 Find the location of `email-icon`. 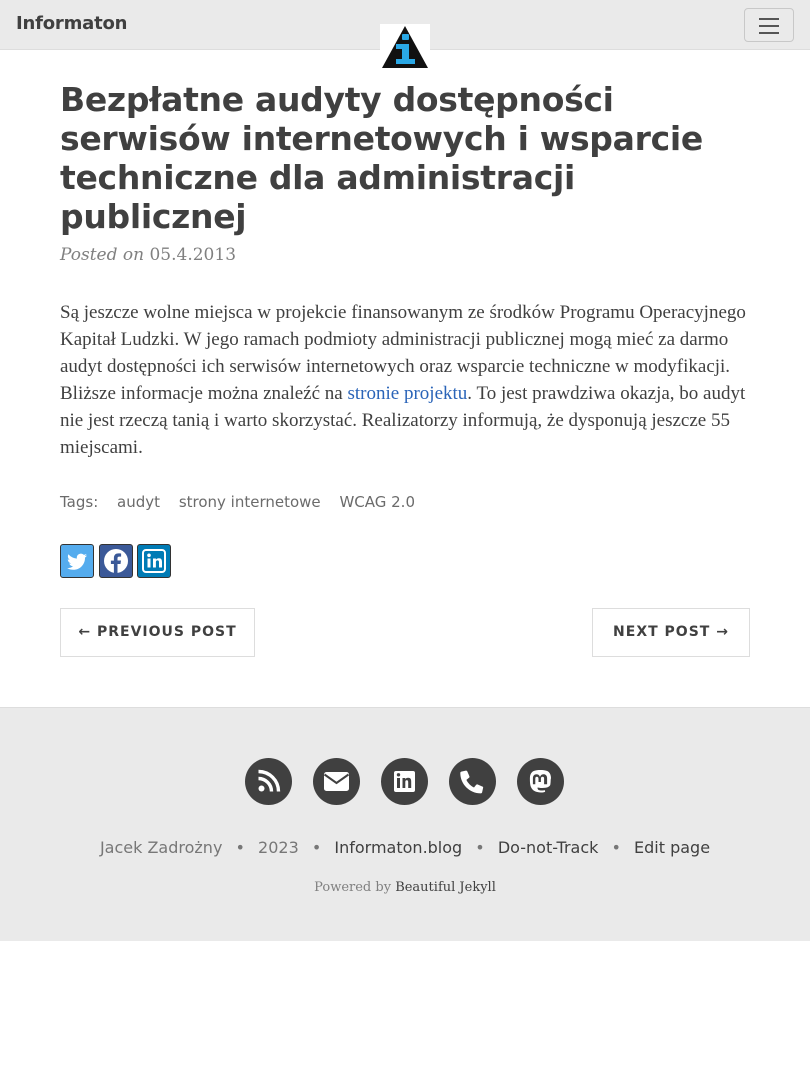

email-icon is located at coordinates (336, 781).